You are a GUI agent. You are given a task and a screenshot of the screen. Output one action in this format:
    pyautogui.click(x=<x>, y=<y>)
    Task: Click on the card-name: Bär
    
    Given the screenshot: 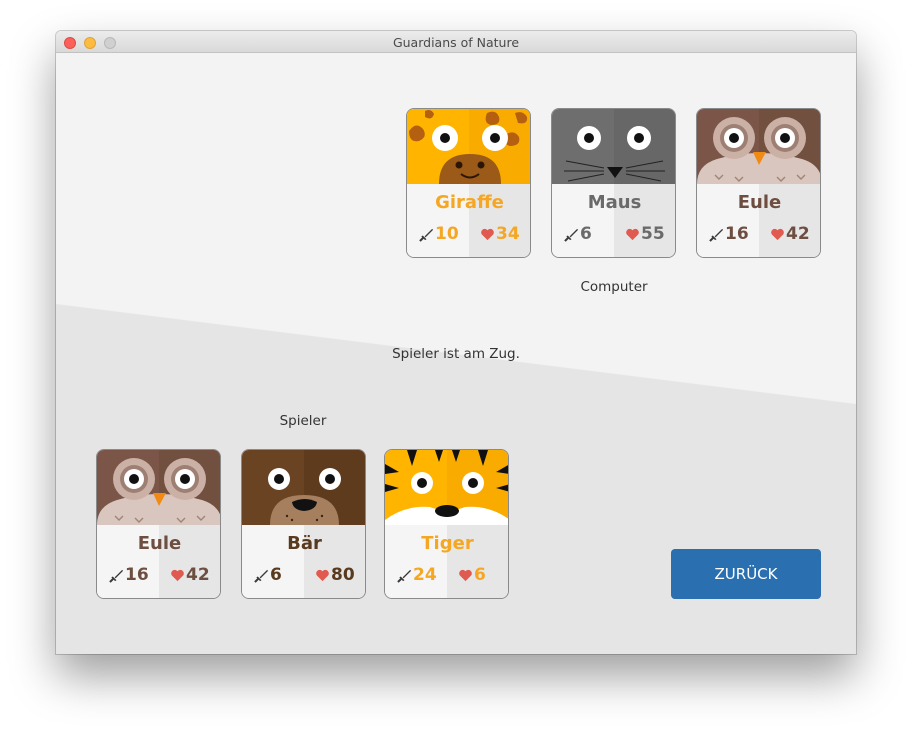 What is the action you would take?
    pyautogui.click(x=304, y=543)
    